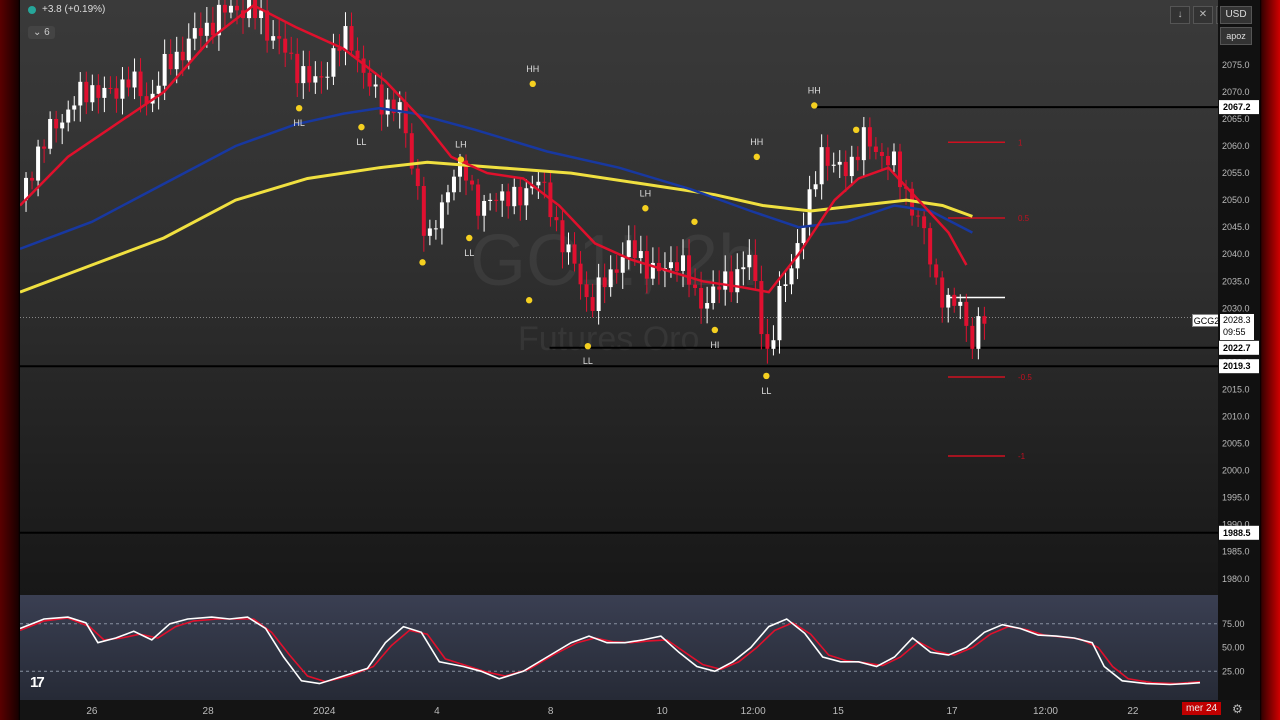 The image size is (1280, 720). What do you see at coordinates (1233, 648) in the screenshot?
I see `osc-tick: 50.00` at bounding box center [1233, 648].